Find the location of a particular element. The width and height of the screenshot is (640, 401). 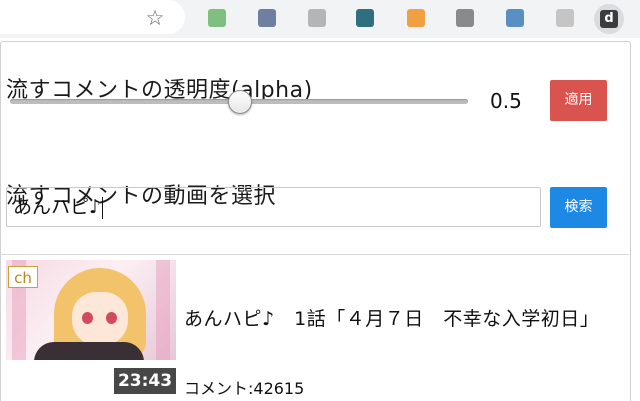

ext-green-icon is located at coordinates (217, 18).